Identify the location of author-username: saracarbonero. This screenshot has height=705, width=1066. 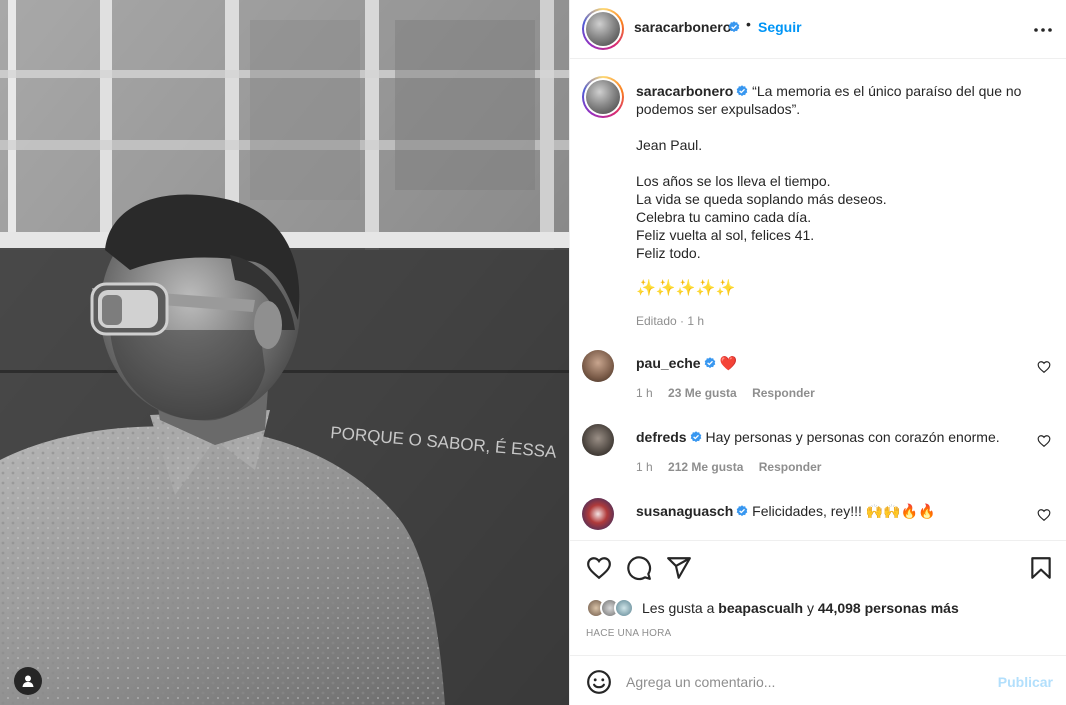
(682, 27).